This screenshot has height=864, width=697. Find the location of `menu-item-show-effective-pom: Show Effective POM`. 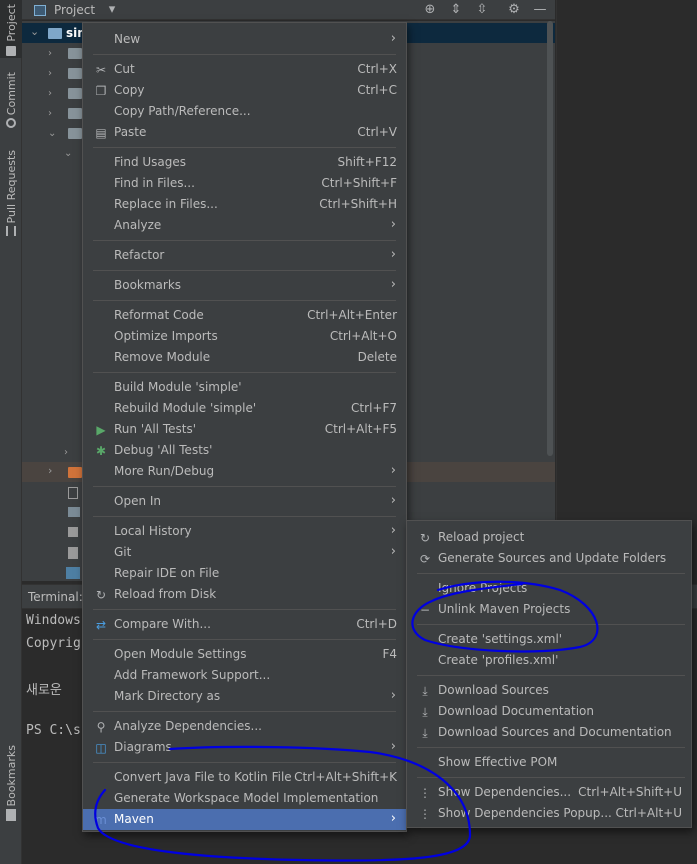

menu-item-show-effective-pom: Show Effective POM is located at coordinates (549, 762).